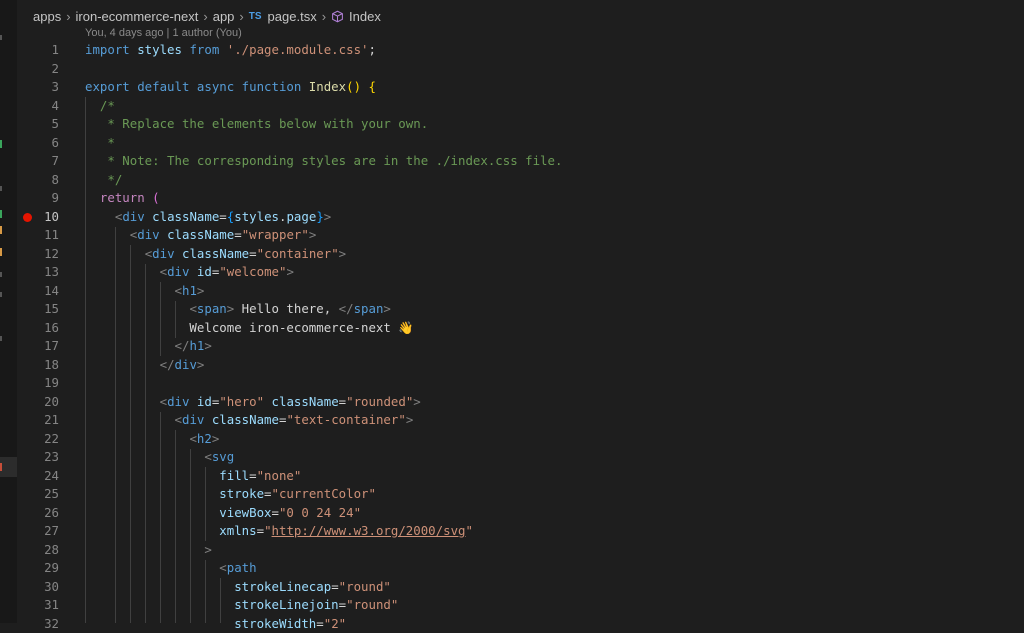 This screenshot has width=1024, height=633. I want to click on code-token: /*, so click(100, 105).